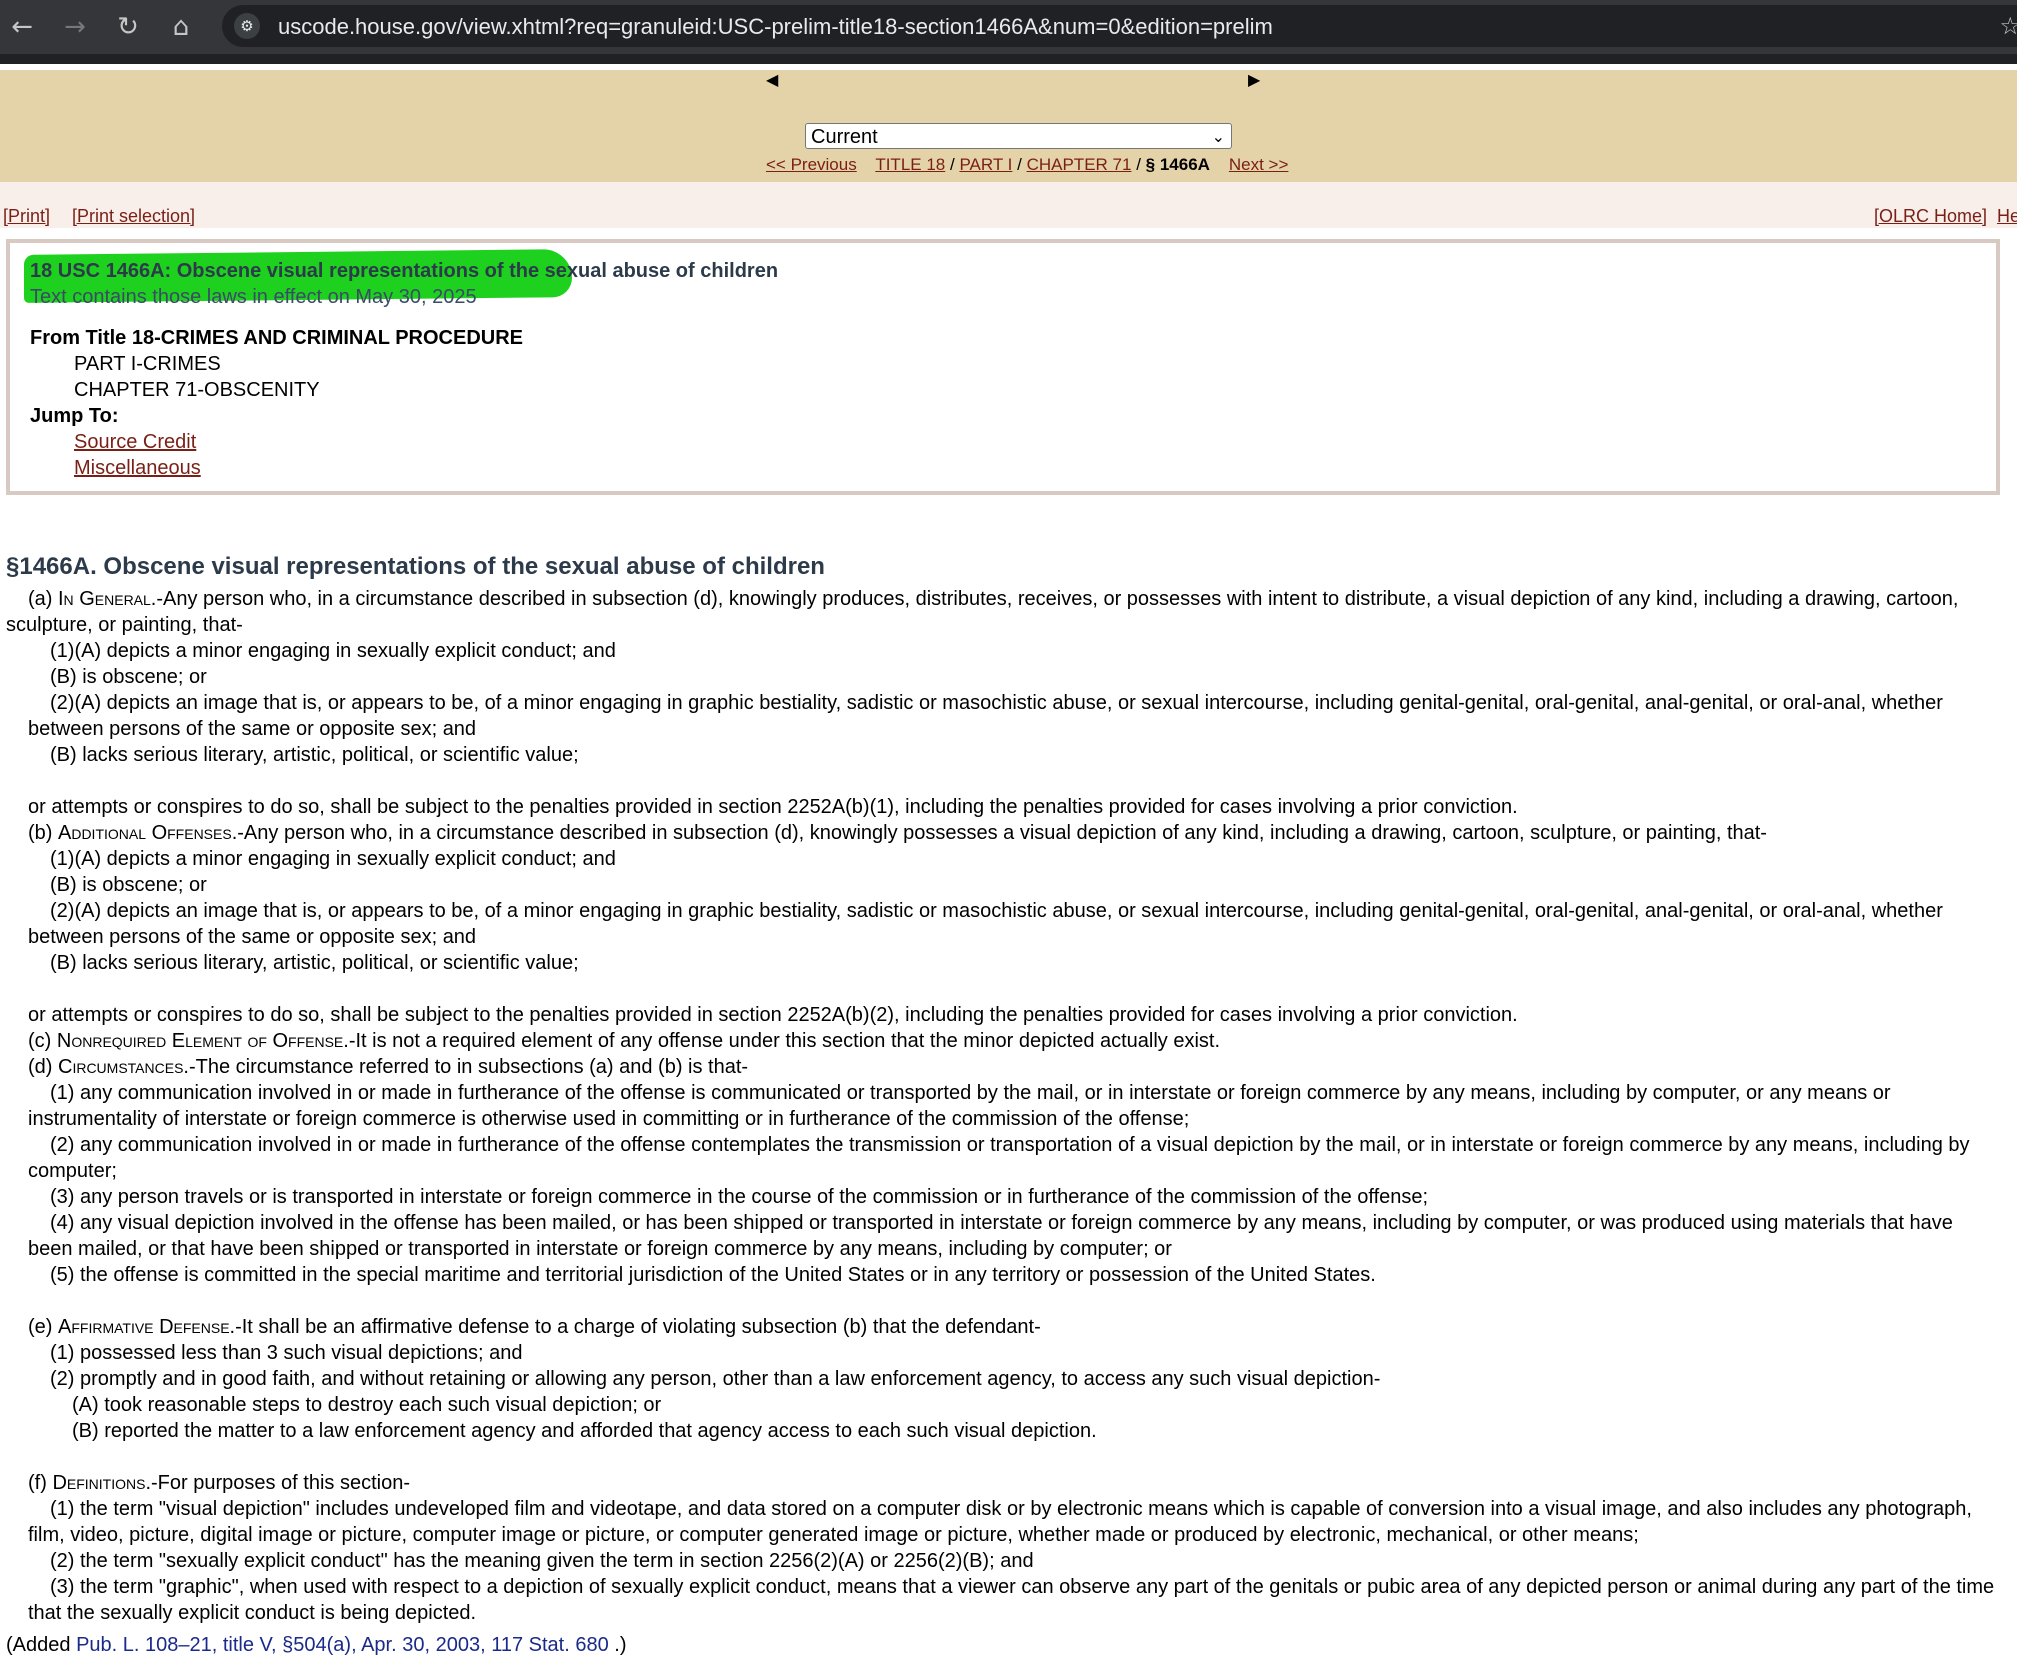 This screenshot has height=1675, width=2017. Describe the element at coordinates (1008, 205) in the screenshot. I see `print-bar: [Print] [Print selection] [OLRC Home] He` at that location.